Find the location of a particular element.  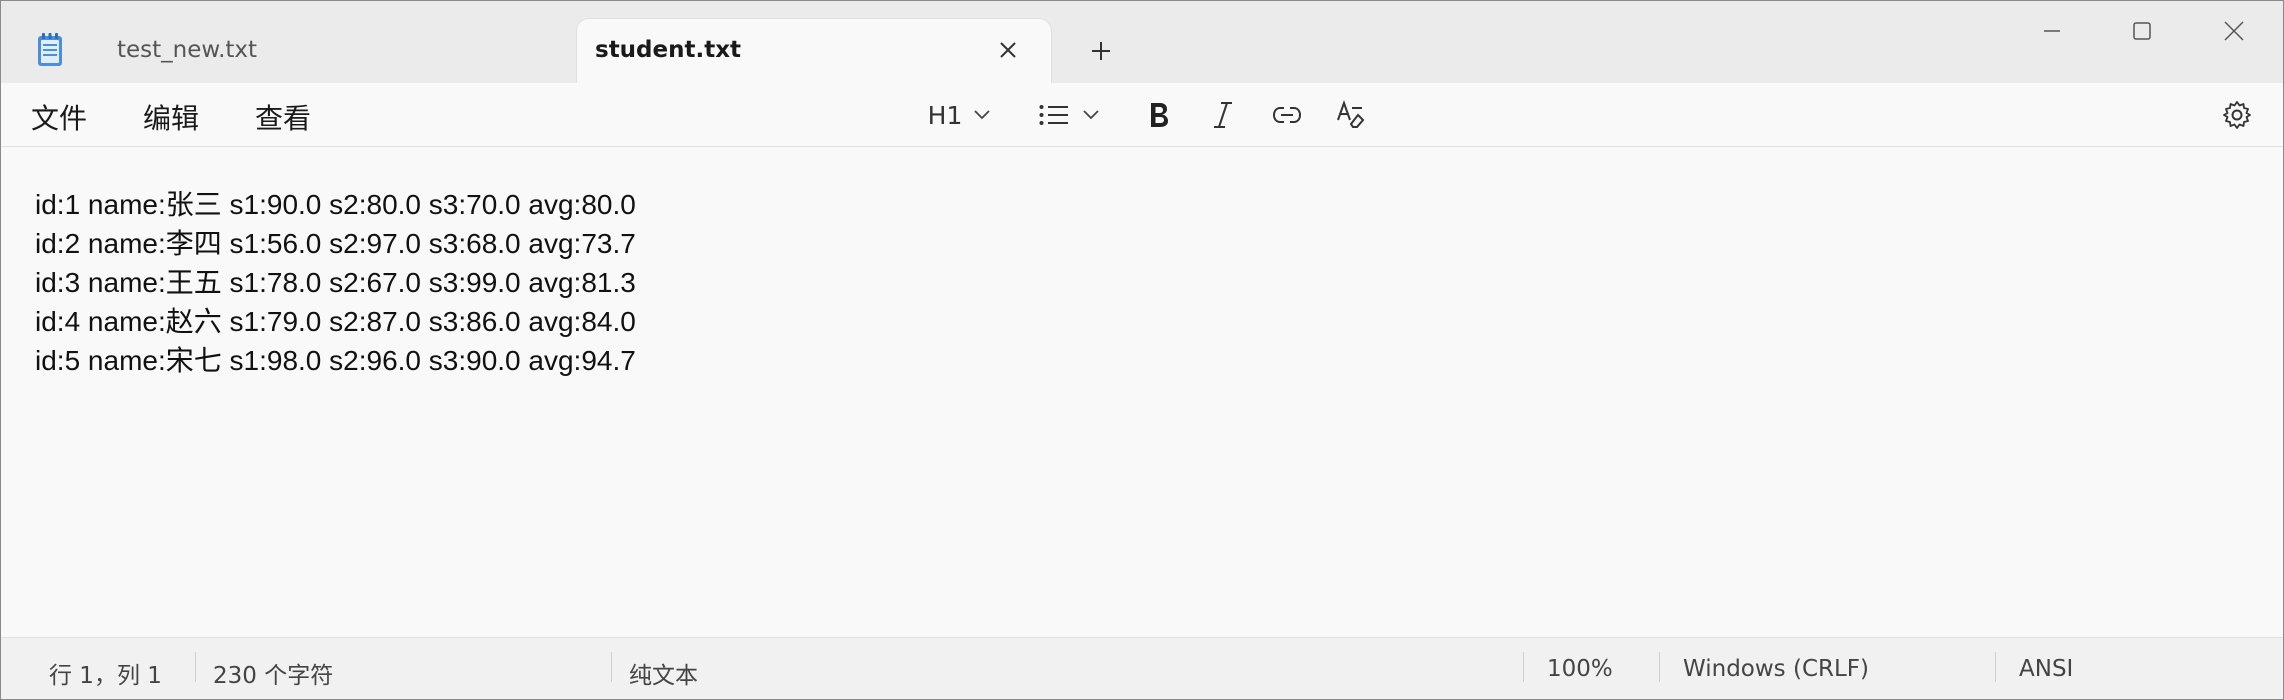

clear-formatting-icon is located at coordinates (1351, 115).